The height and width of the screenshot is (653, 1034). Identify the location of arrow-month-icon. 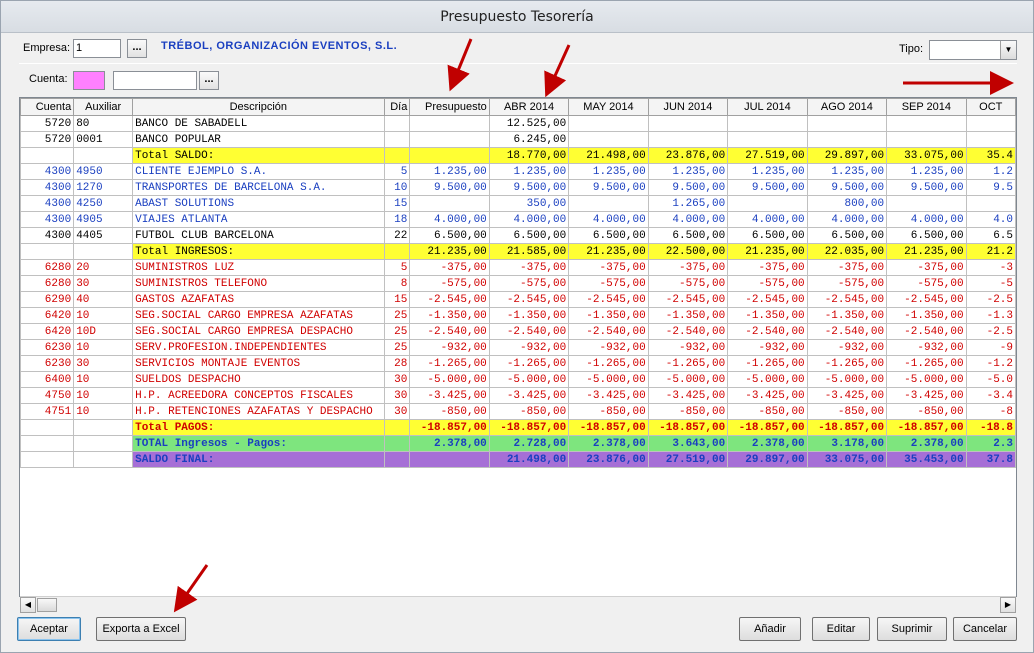
(557, 71).